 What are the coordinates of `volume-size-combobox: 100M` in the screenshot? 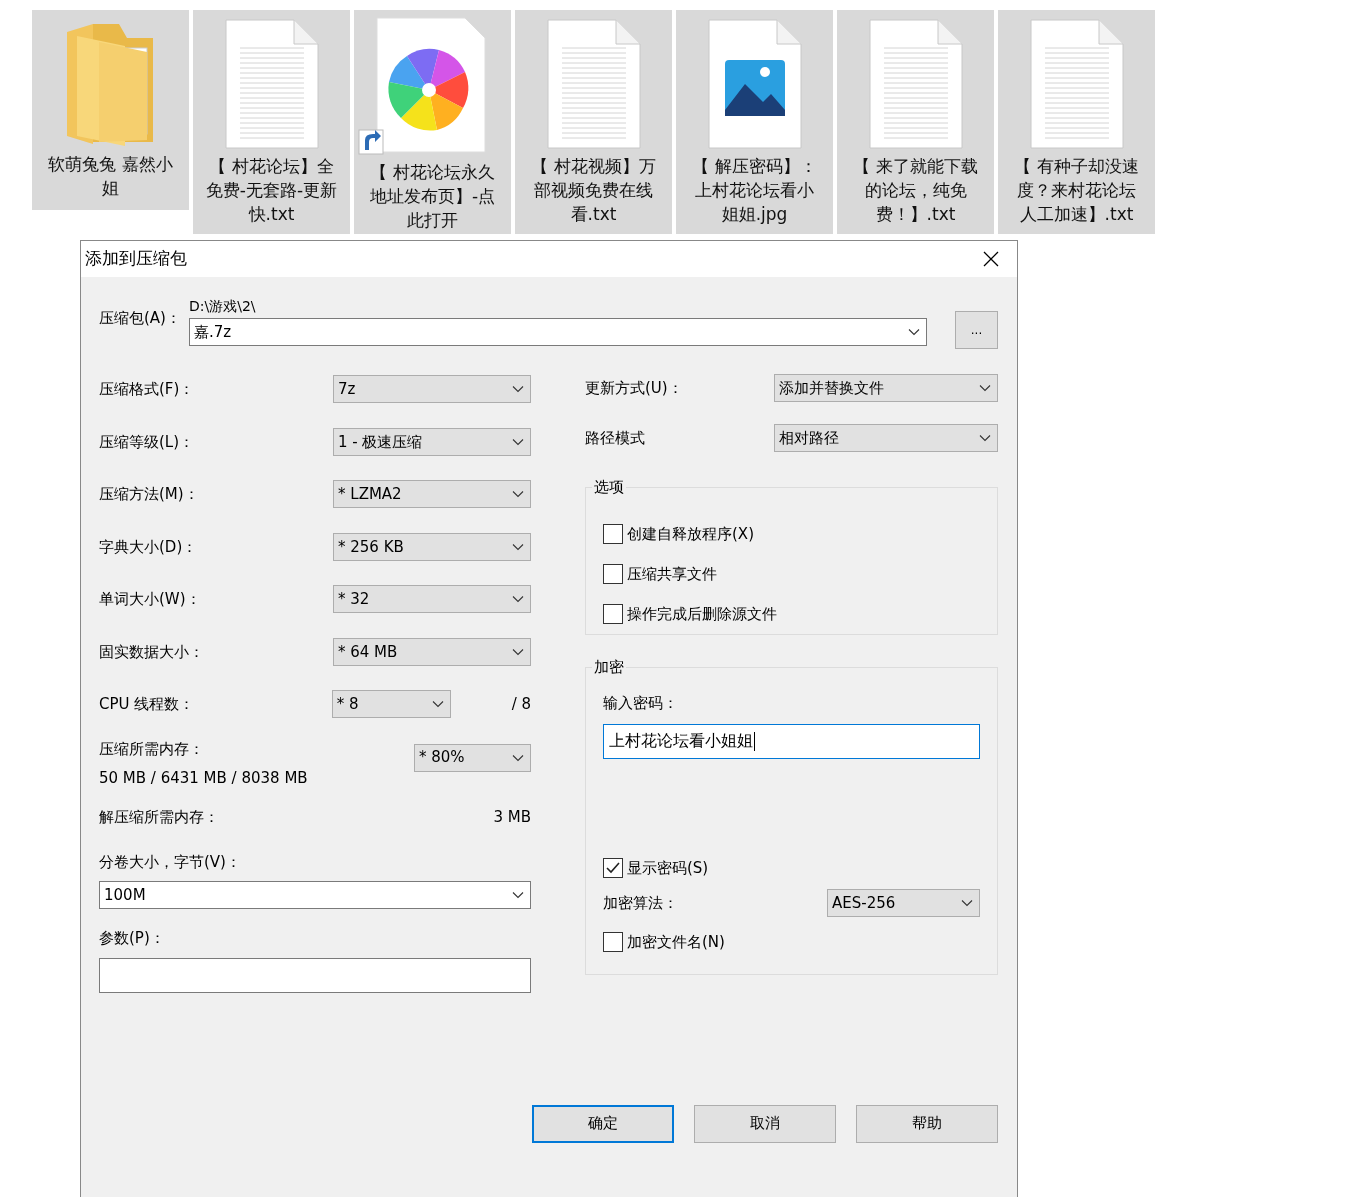 It's located at (315, 895).